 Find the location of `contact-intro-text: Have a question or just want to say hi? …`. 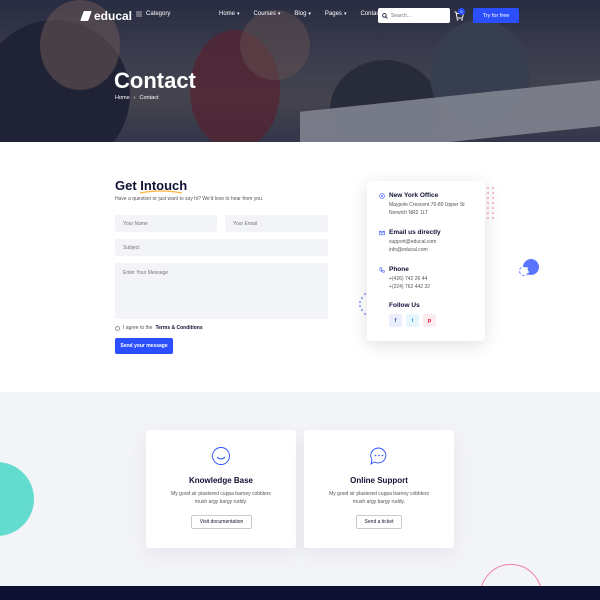

contact-intro-text: Have a question or just want to say hi? … is located at coordinates (189, 199).